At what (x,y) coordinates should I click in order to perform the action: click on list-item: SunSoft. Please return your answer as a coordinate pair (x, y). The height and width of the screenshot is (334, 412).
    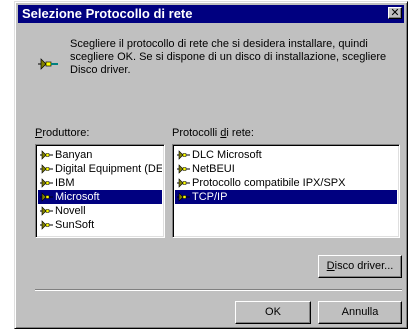
    Looking at the image, I should click on (100, 225).